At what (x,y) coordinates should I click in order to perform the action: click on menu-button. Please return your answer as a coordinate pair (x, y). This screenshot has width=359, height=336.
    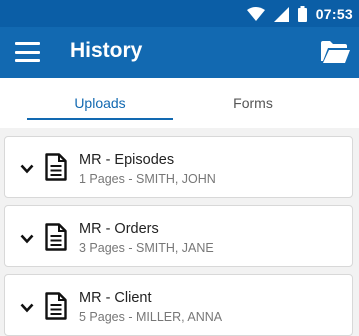
    Looking at the image, I should click on (27, 52).